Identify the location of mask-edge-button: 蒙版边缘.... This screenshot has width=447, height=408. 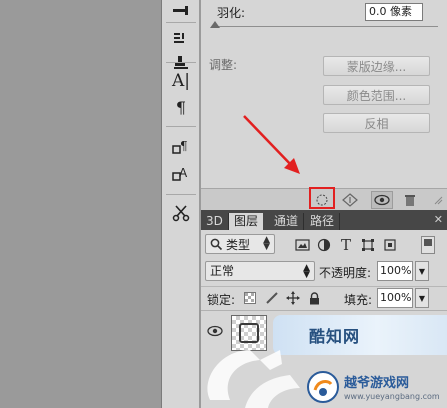
(376, 66).